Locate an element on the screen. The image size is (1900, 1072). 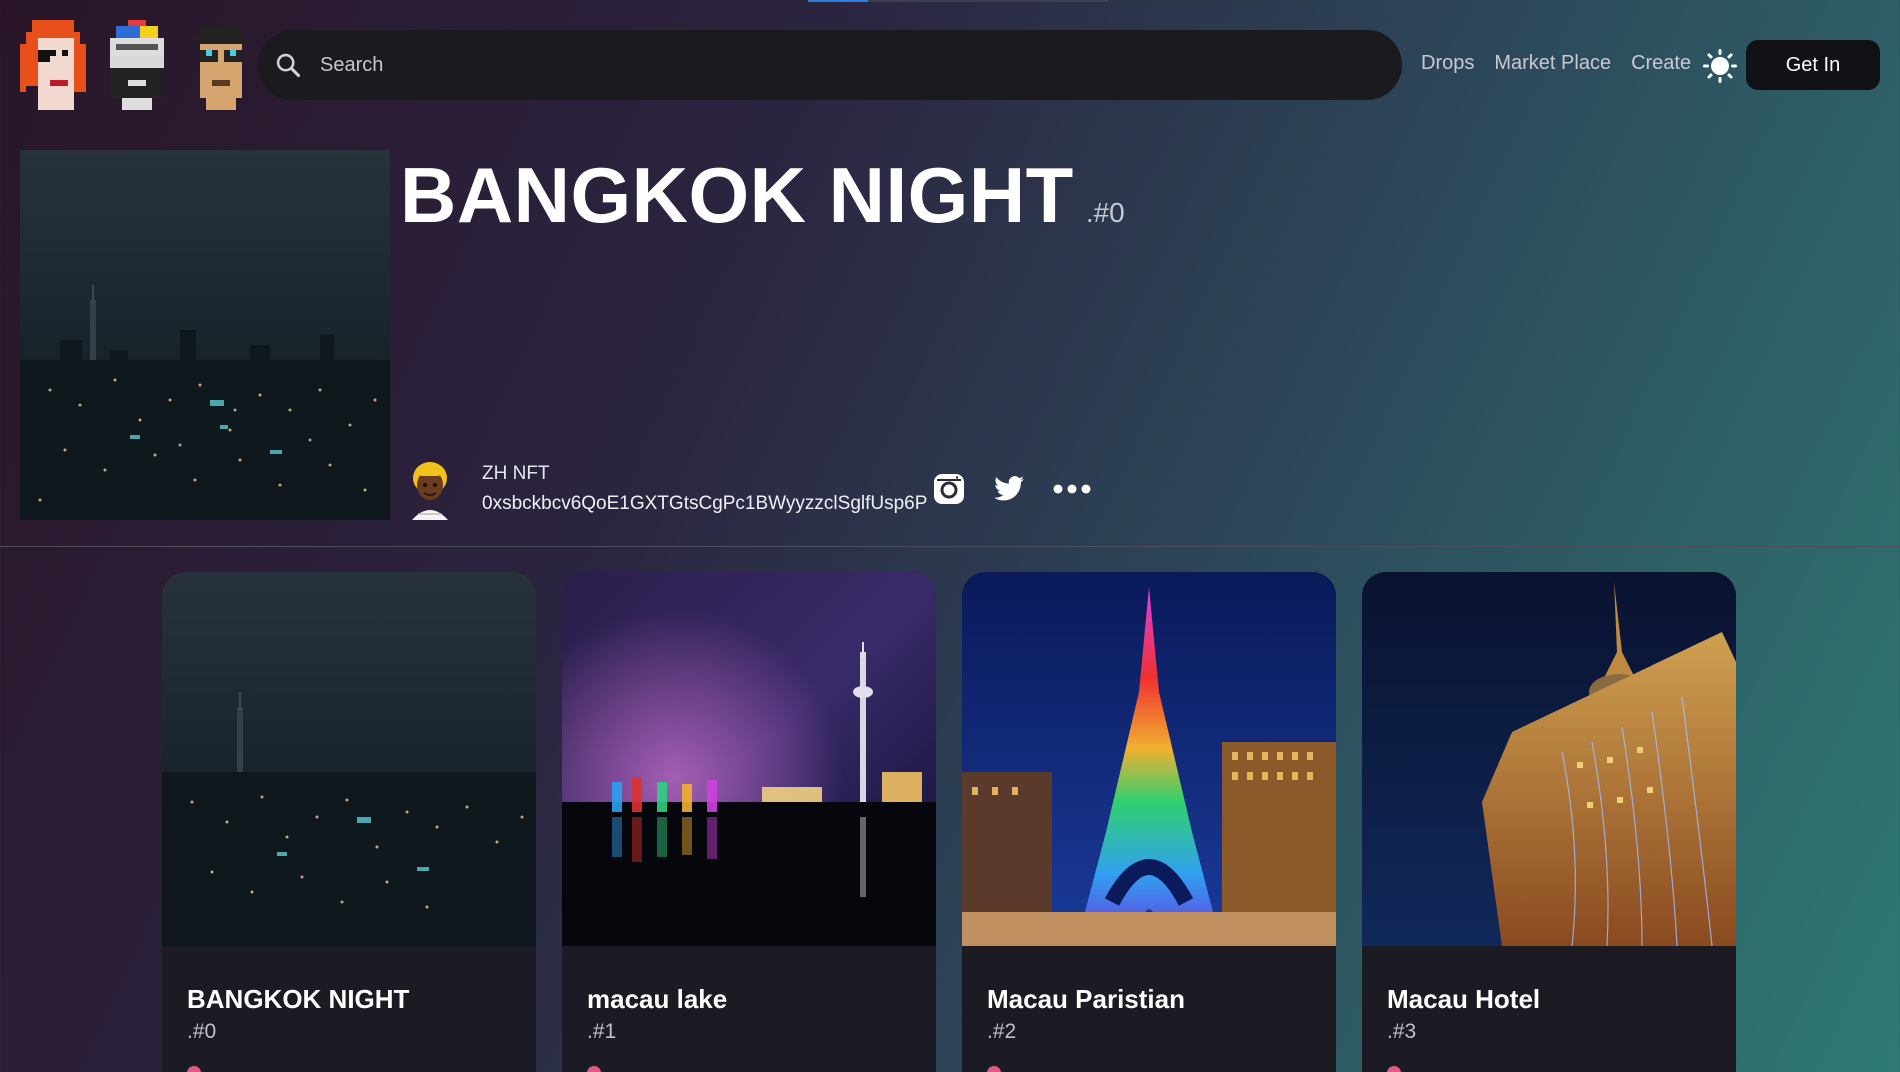
more-icon is located at coordinates (1072, 489).